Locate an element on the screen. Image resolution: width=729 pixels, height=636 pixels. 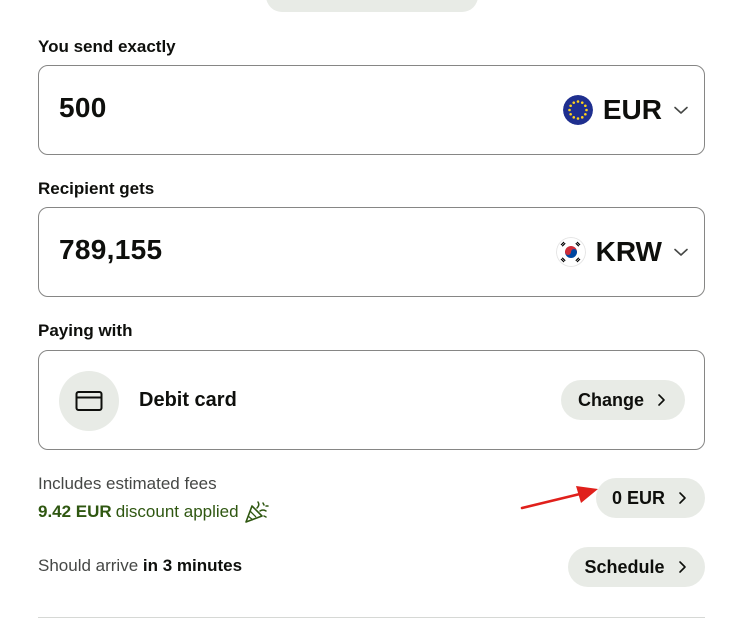
discount-amount: 9.42 EUR is located at coordinates (75, 511).